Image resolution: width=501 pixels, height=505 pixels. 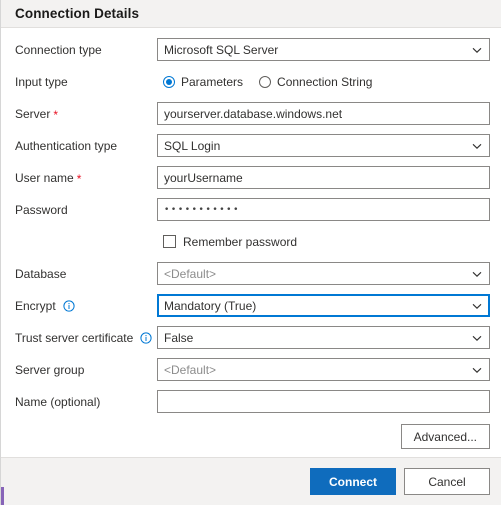 I want to click on label-connection-type: Connection type, so click(x=86, y=50).